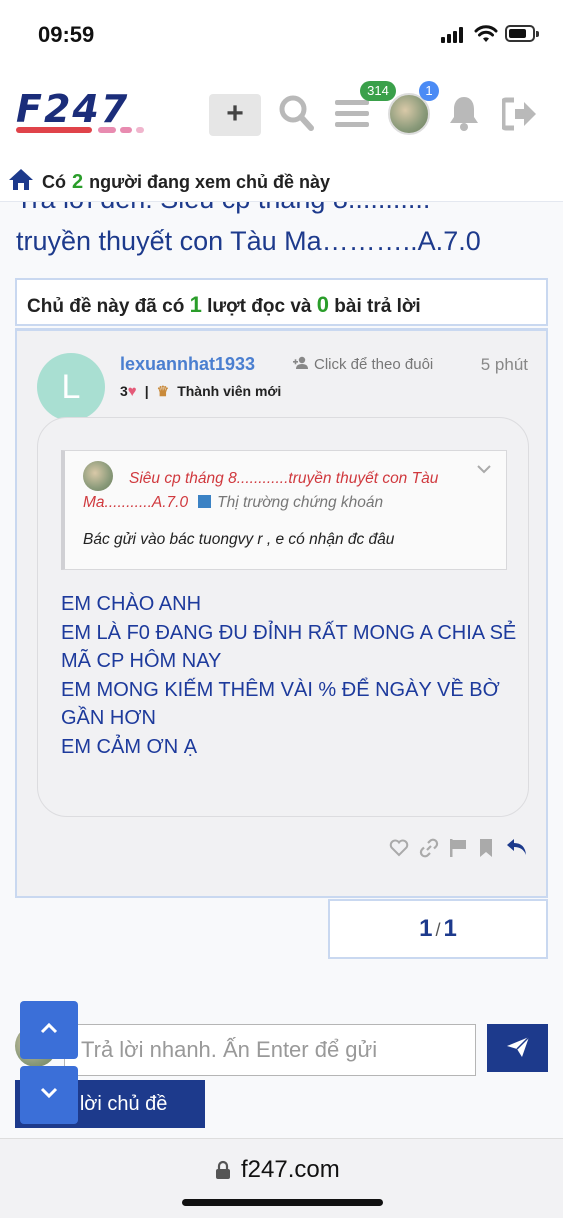  I want to click on clock: 09:59, so click(66, 34).